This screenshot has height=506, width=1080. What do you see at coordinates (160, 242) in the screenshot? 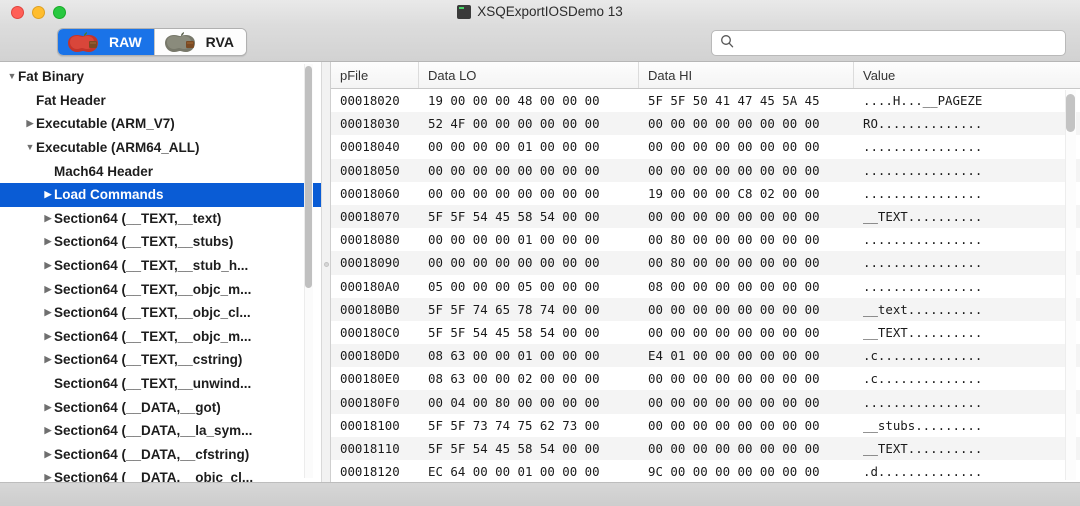
I see `sidebar-item: ▶ Section64 (__TEXT,__stubs)` at bounding box center [160, 242].